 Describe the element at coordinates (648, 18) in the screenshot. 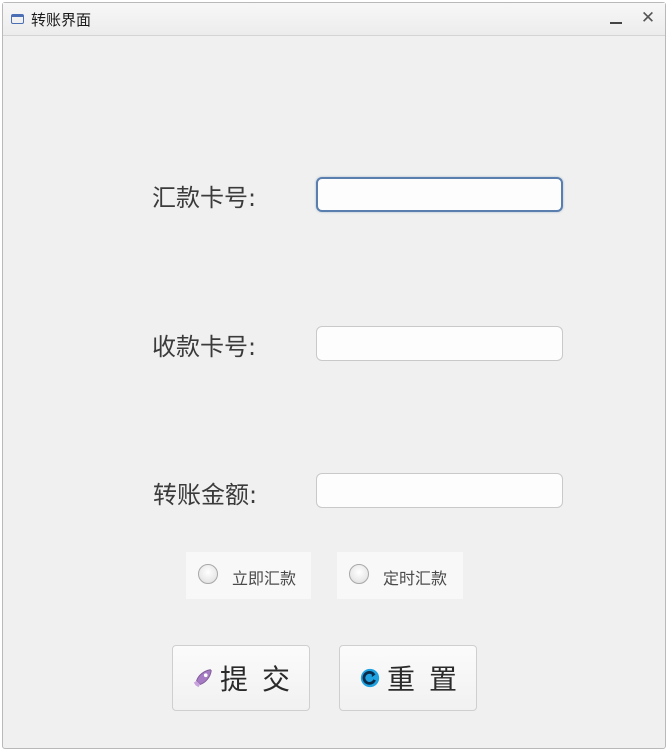

I see `close-icon: ✕` at that location.